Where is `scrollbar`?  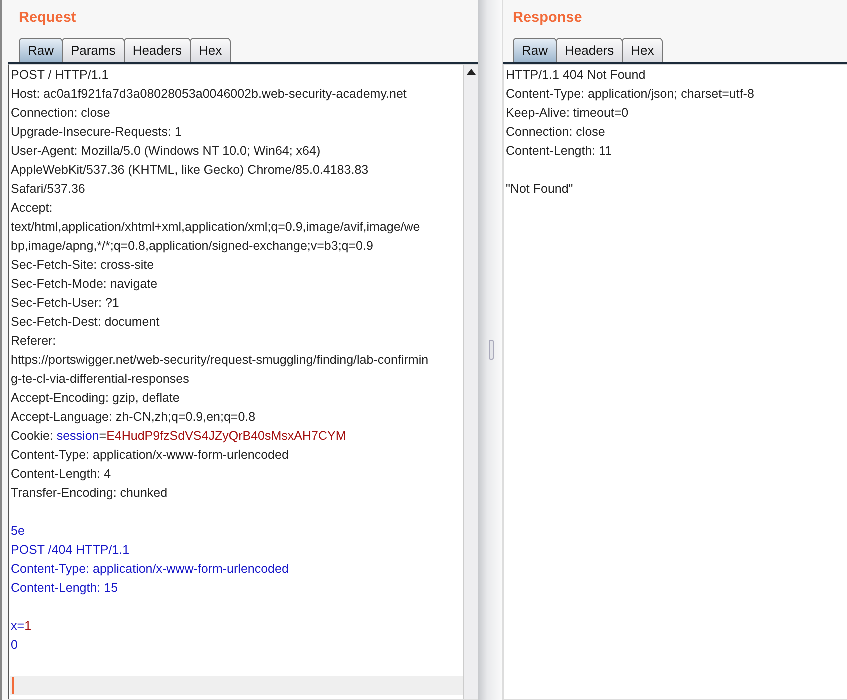 scrollbar is located at coordinates (470, 382).